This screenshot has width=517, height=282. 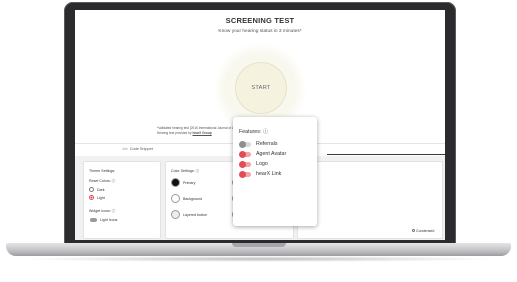 I want to click on toggle-hearx-link, so click(x=245, y=174).